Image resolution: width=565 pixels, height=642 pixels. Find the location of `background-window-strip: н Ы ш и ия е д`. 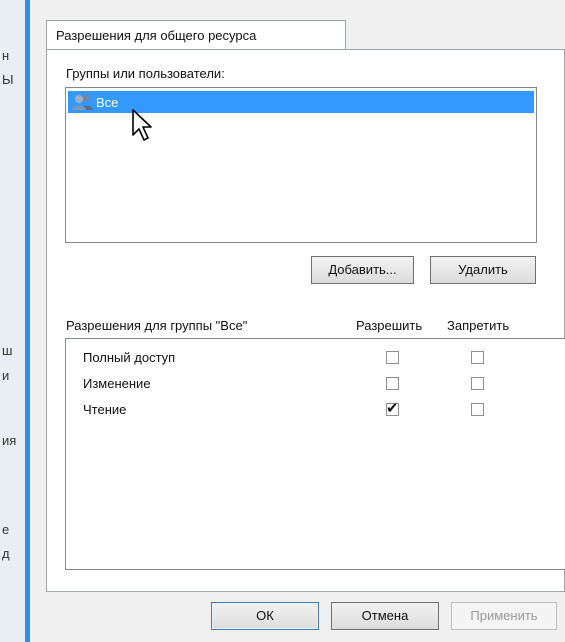

background-window-strip: н Ы ш и ия е д is located at coordinates (15, 321).